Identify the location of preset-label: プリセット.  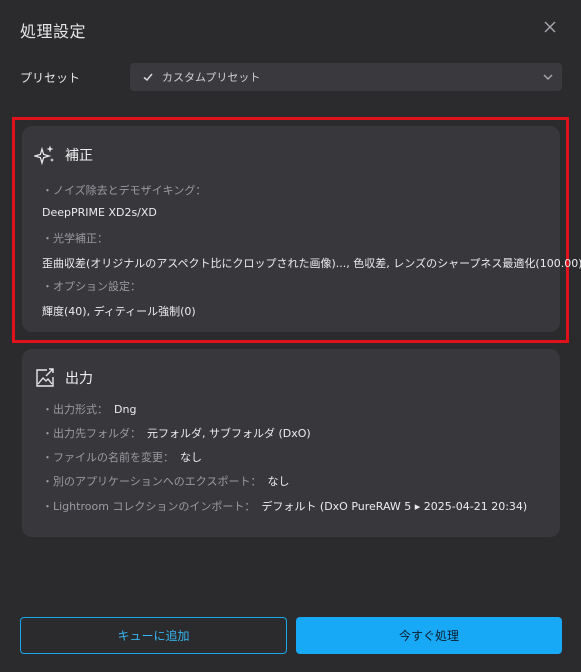
(50, 78).